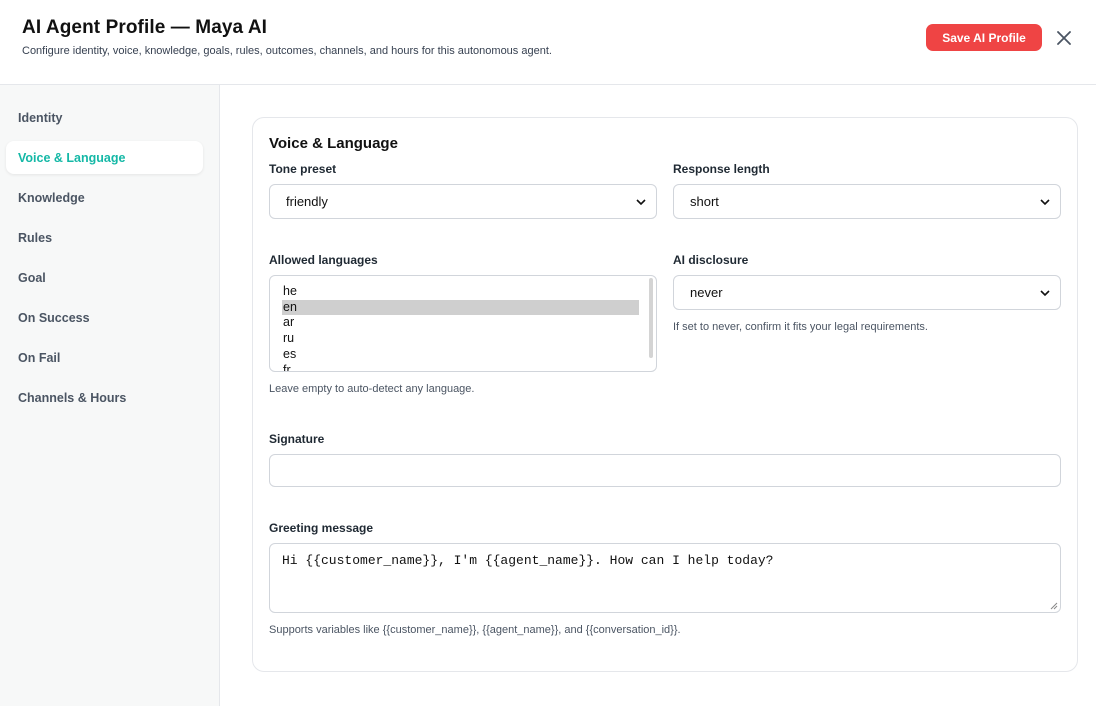 Image resolution: width=1096 pixels, height=706 pixels. What do you see at coordinates (372, 389) in the screenshot?
I see `languages-help-text: Leave empty to auto-detect any language.` at bounding box center [372, 389].